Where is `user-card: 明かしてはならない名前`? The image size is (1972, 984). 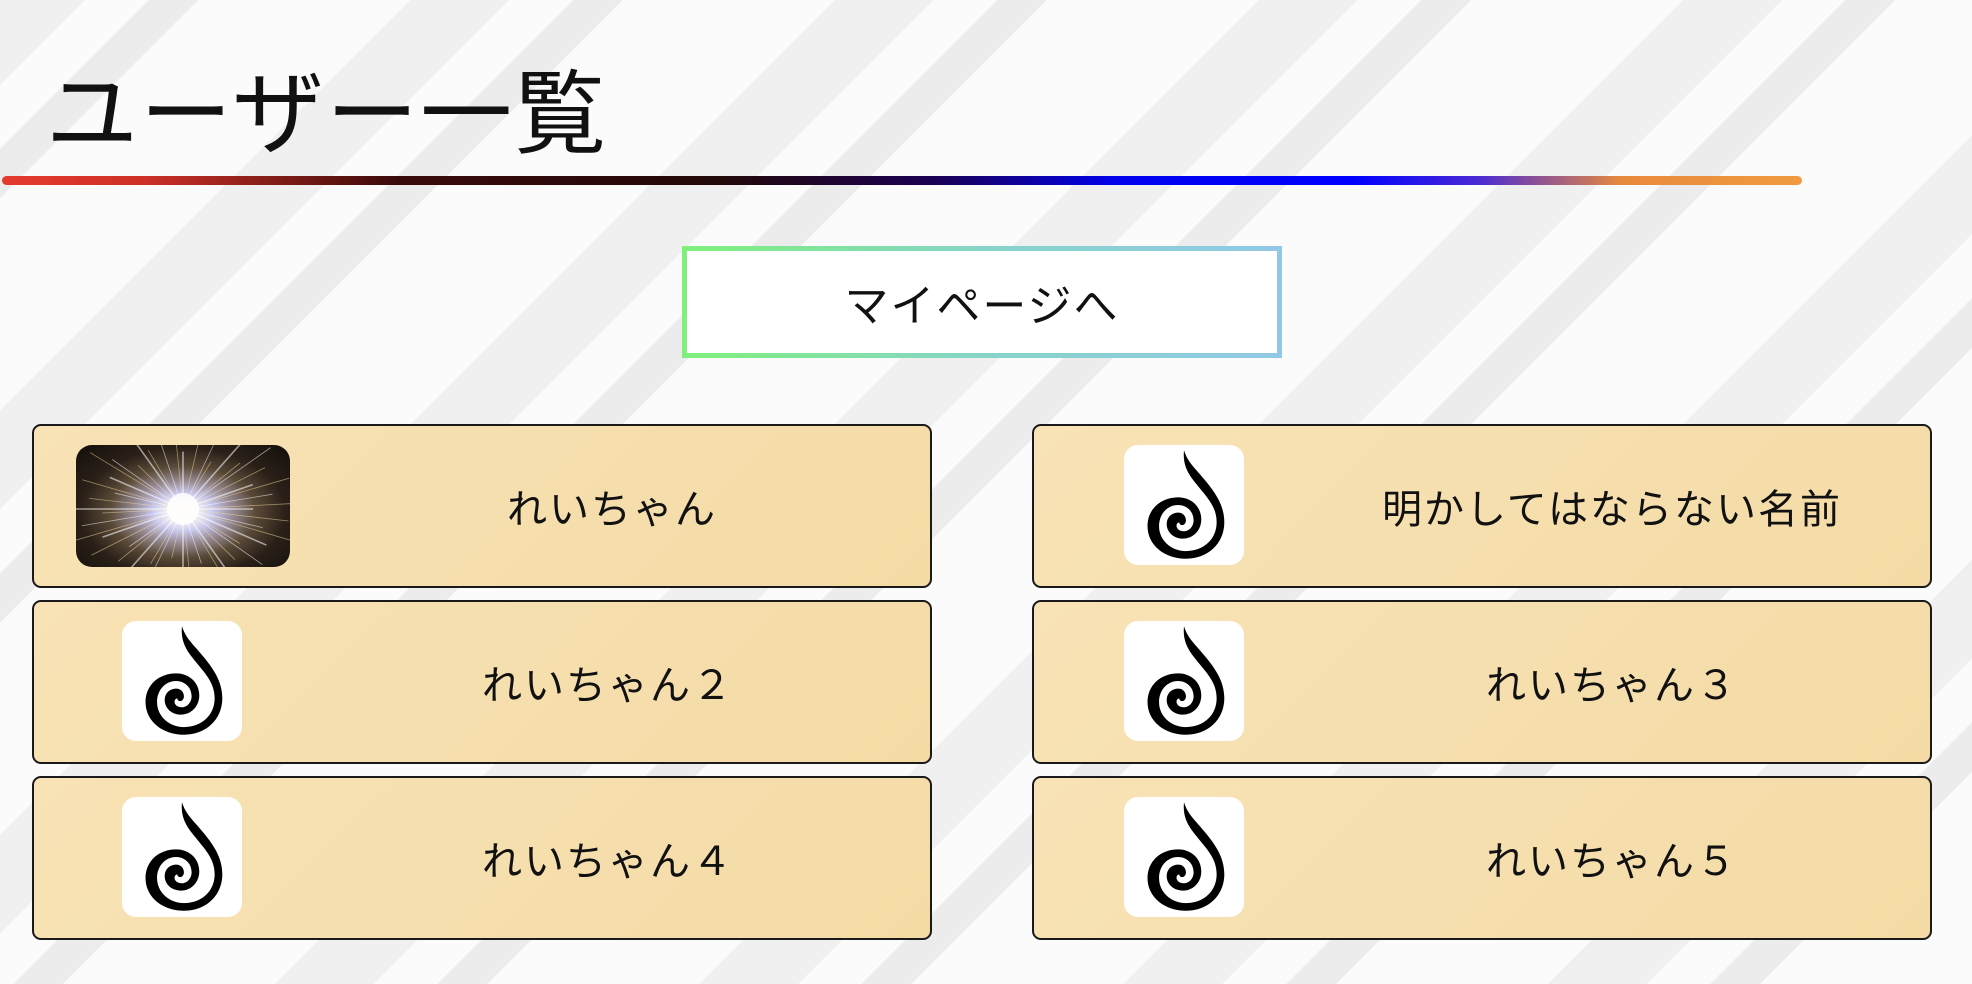 user-card: 明かしてはならない名前 is located at coordinates (1482, 506).